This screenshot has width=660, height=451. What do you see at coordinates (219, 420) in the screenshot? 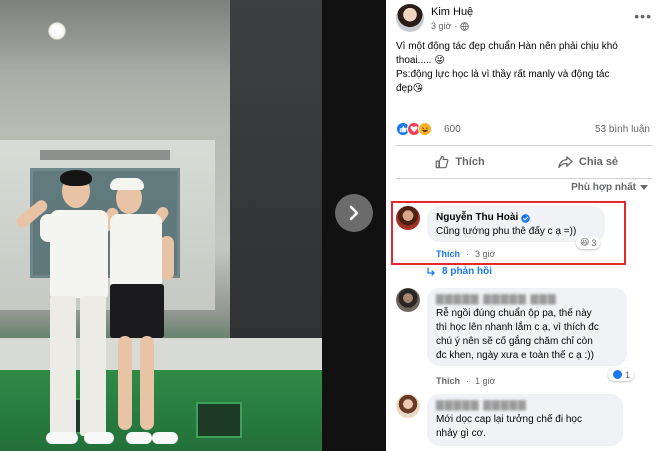
I see `hitting-mat` at bounding box center [219, 420].